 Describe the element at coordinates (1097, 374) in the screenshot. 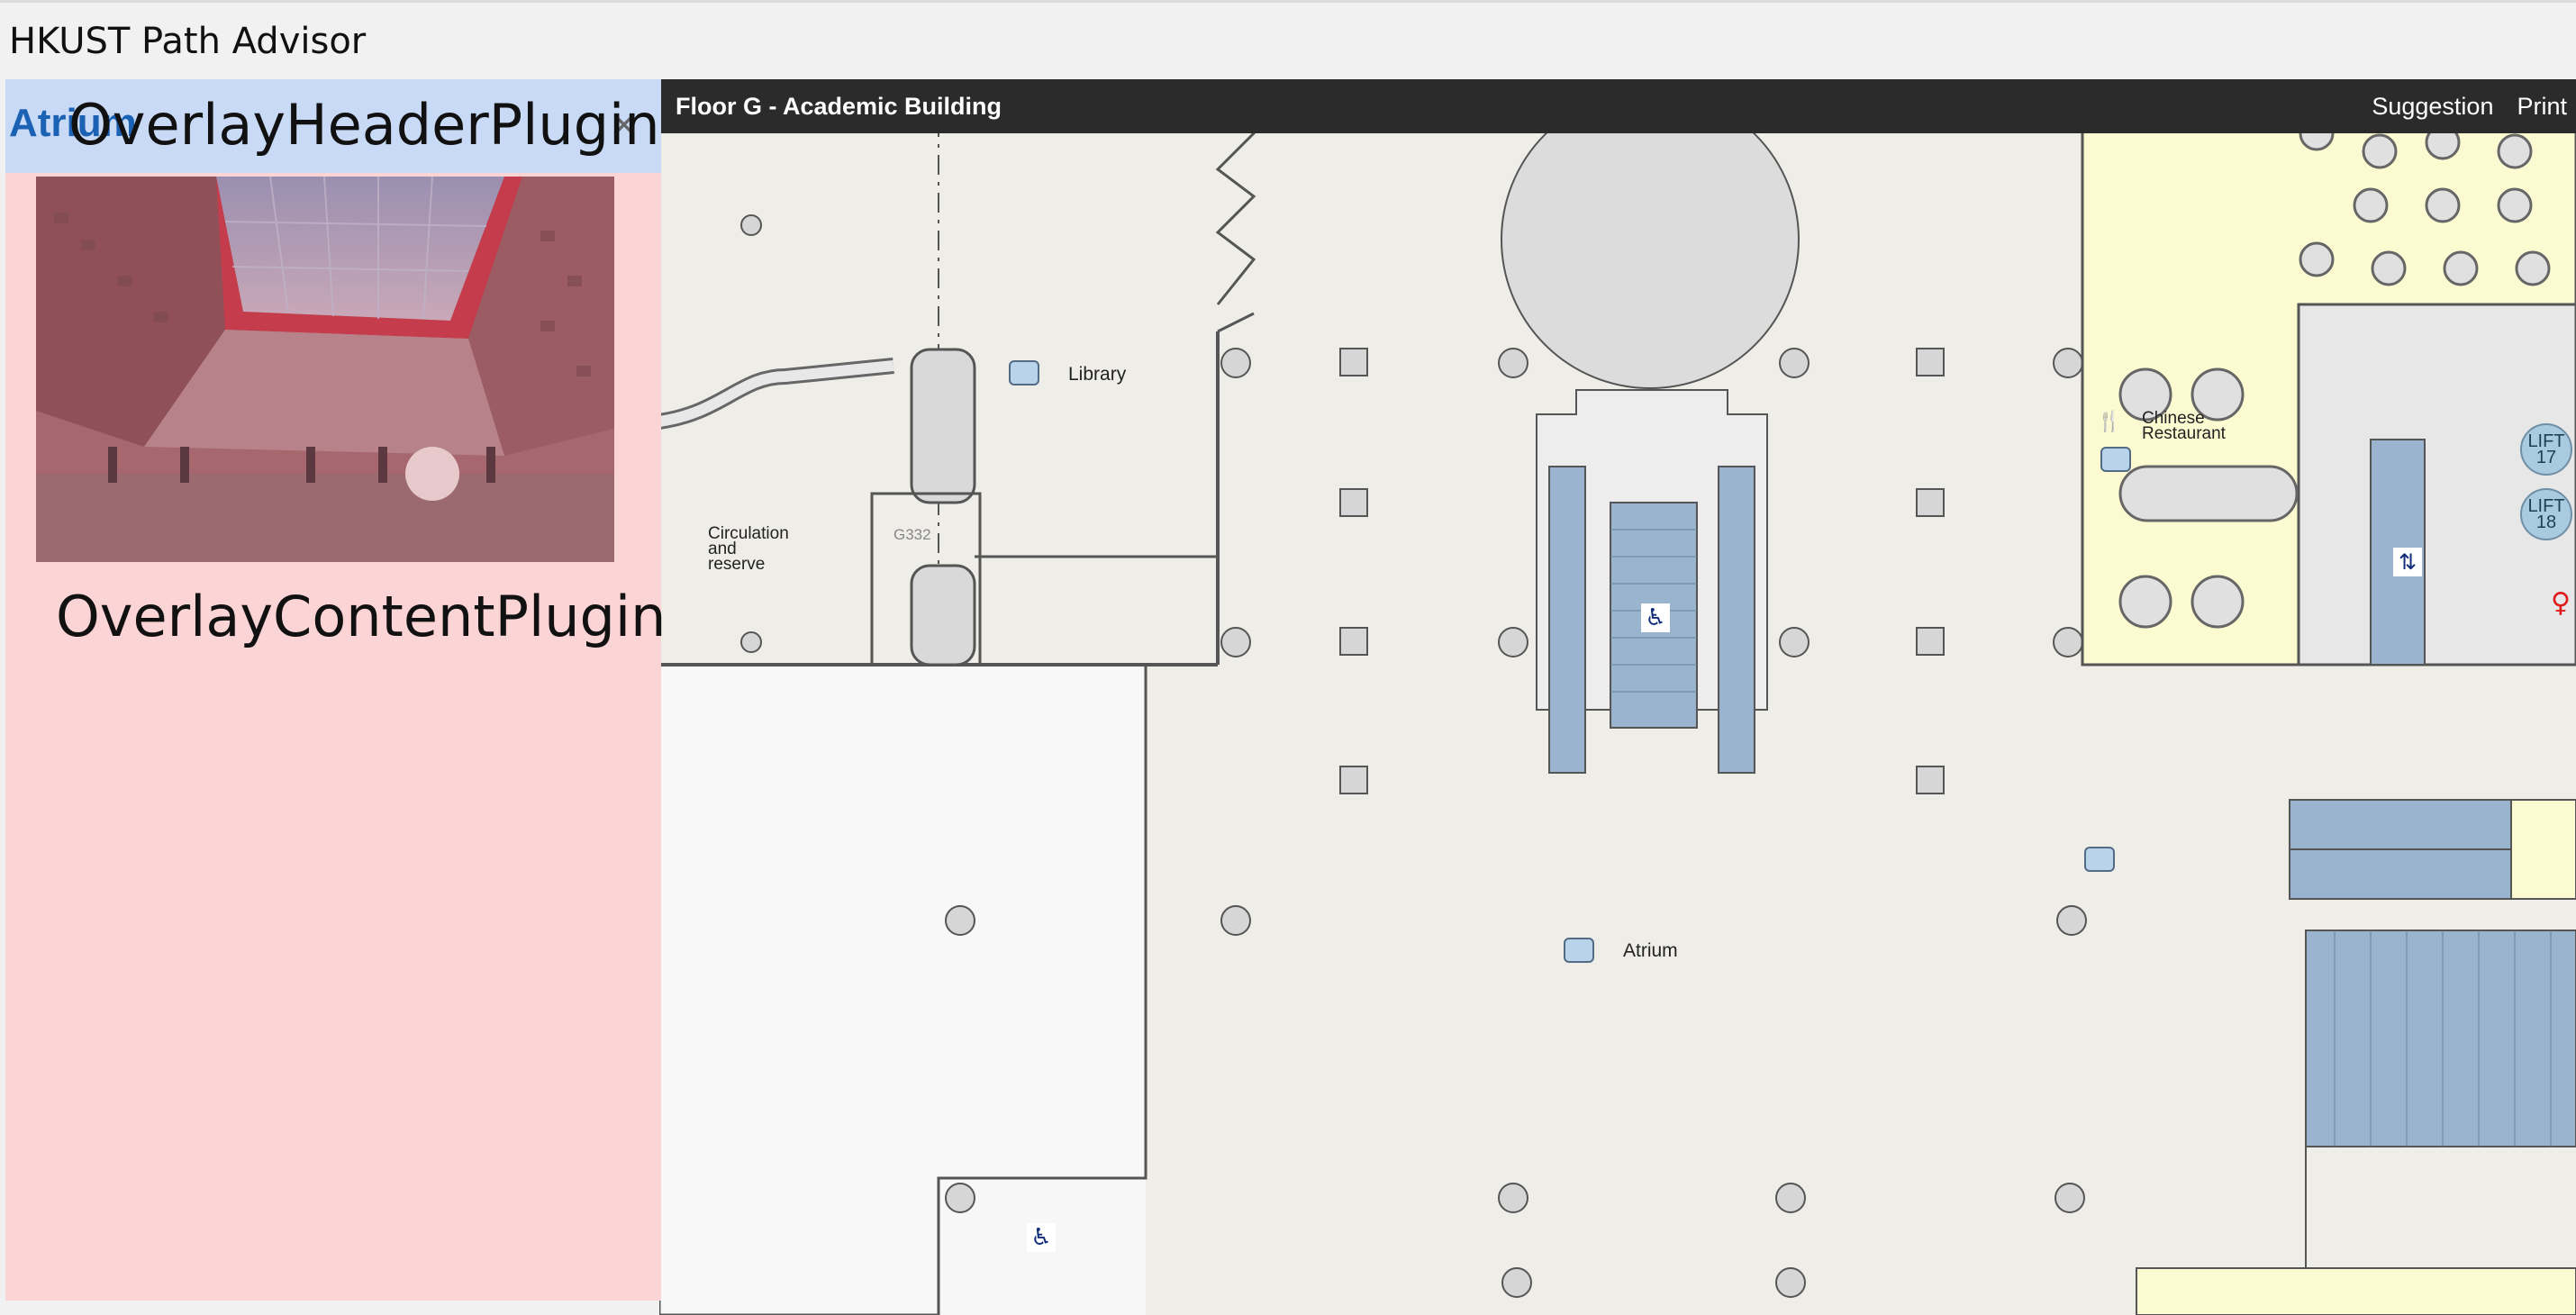

I see `label-library: Library` at that location.